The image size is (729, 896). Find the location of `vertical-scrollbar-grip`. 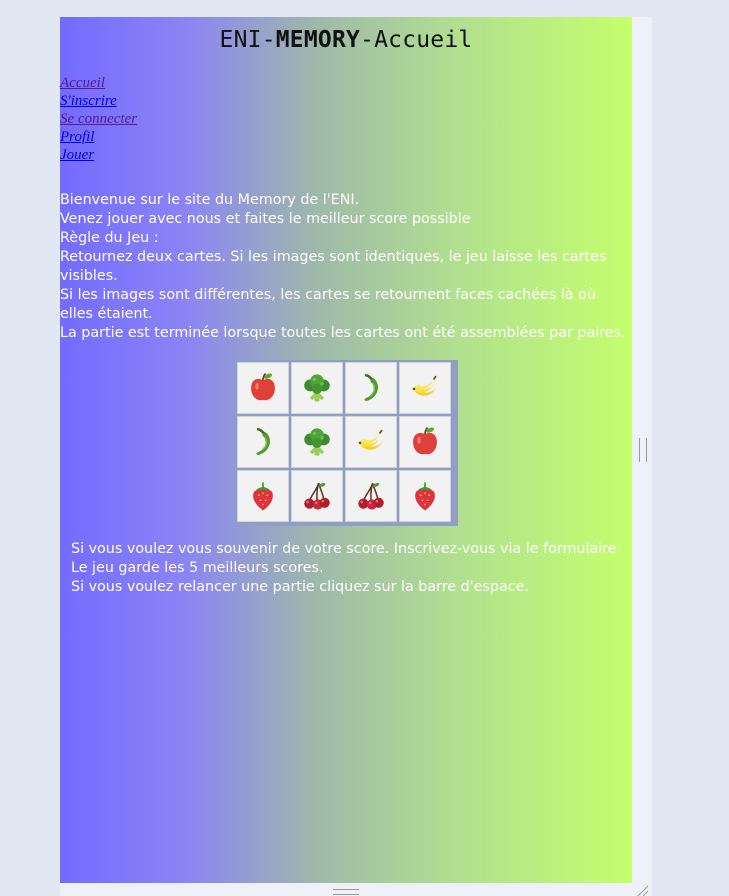

vertical-scrollbar-grip is located at coordinates (643, 450).